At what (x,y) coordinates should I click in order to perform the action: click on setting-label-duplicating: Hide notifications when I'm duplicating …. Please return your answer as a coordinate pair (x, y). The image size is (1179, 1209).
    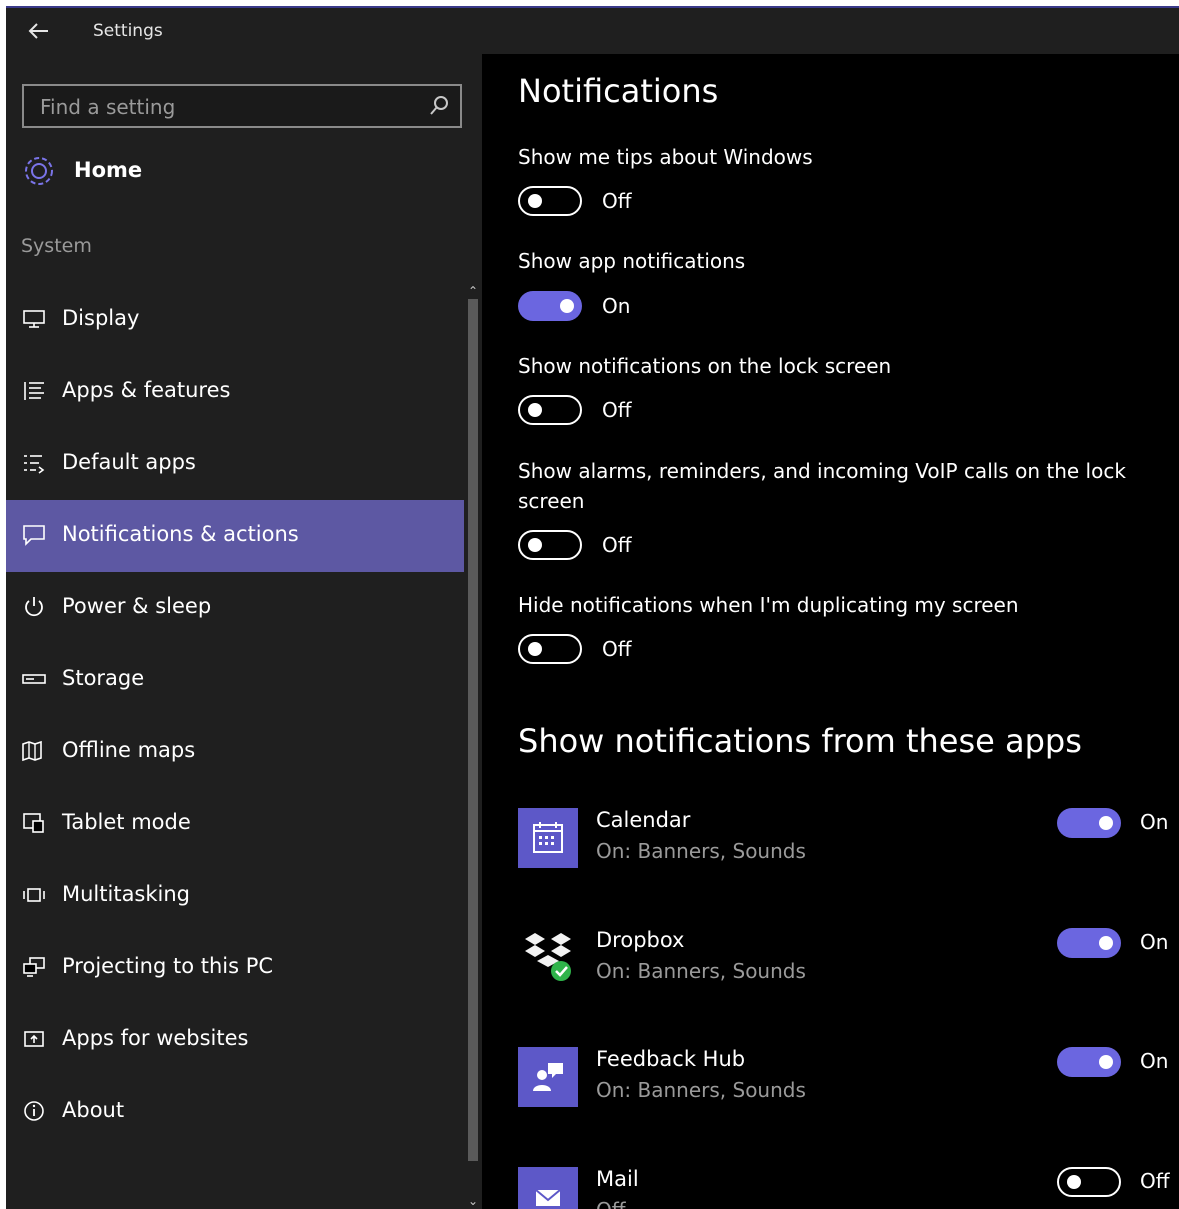
    Looking at the image, I should click on (768, 605).